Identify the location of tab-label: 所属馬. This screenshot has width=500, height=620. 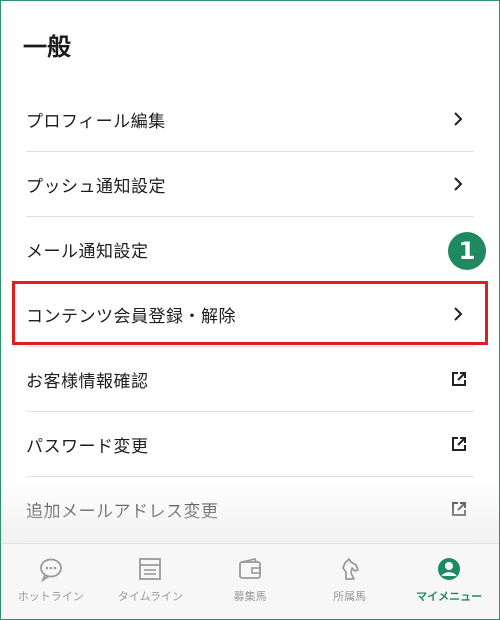
(350, 596).